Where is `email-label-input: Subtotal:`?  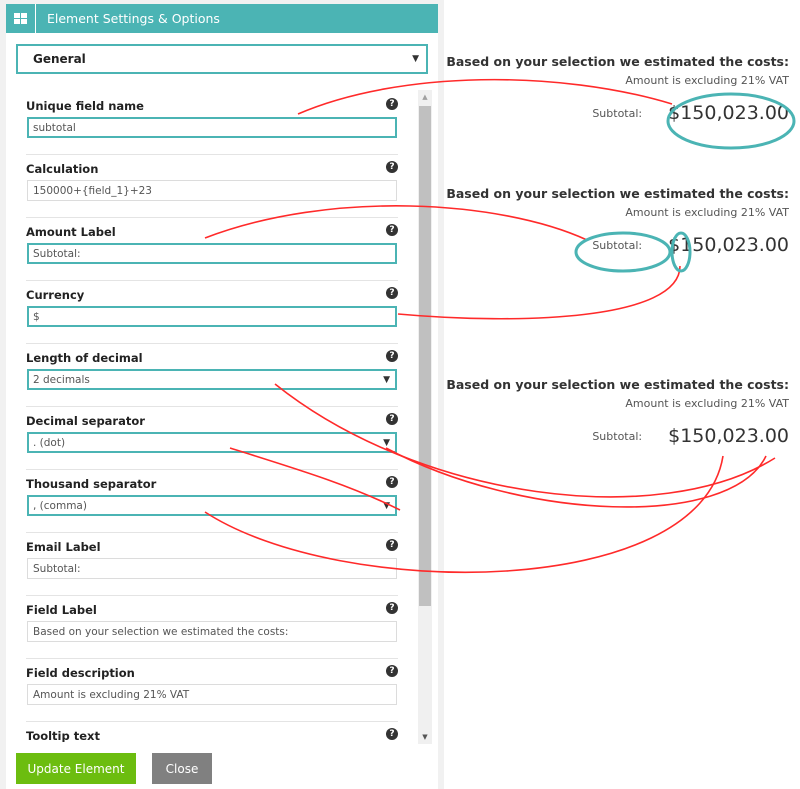
email-label-input: Subtotal: is located at coordinates (212, 568).